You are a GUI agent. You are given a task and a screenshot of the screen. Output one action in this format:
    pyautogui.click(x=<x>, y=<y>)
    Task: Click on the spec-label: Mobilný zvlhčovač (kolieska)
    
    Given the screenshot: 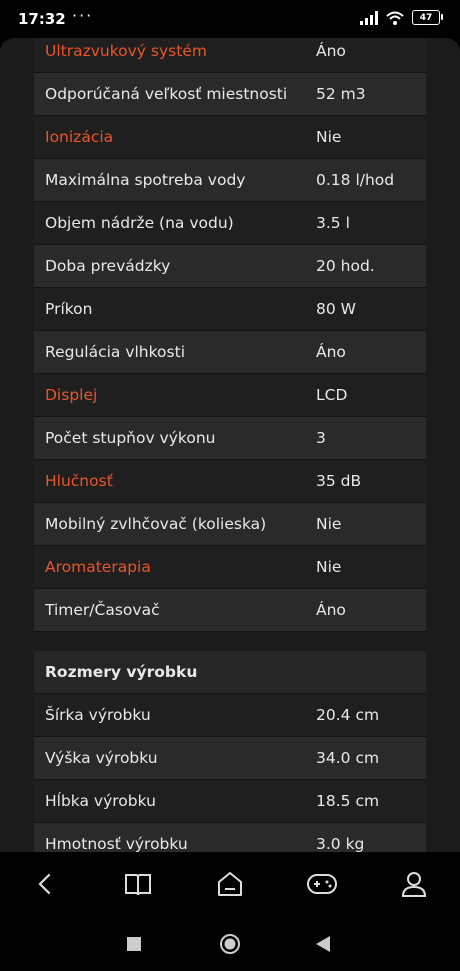 What is the action you would take?
    pyautogui.click(x=156, y=524)
    